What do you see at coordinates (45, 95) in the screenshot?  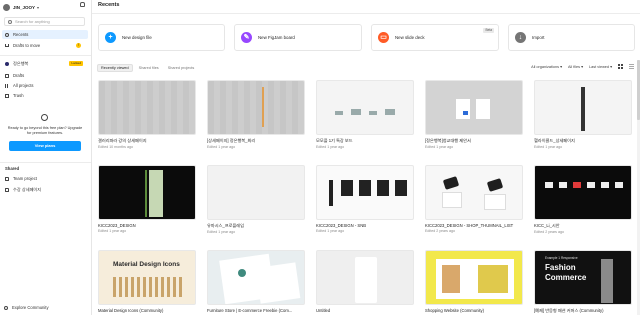 I see `sidebar-item-trash: Trash` at bounding box center [45, 95].